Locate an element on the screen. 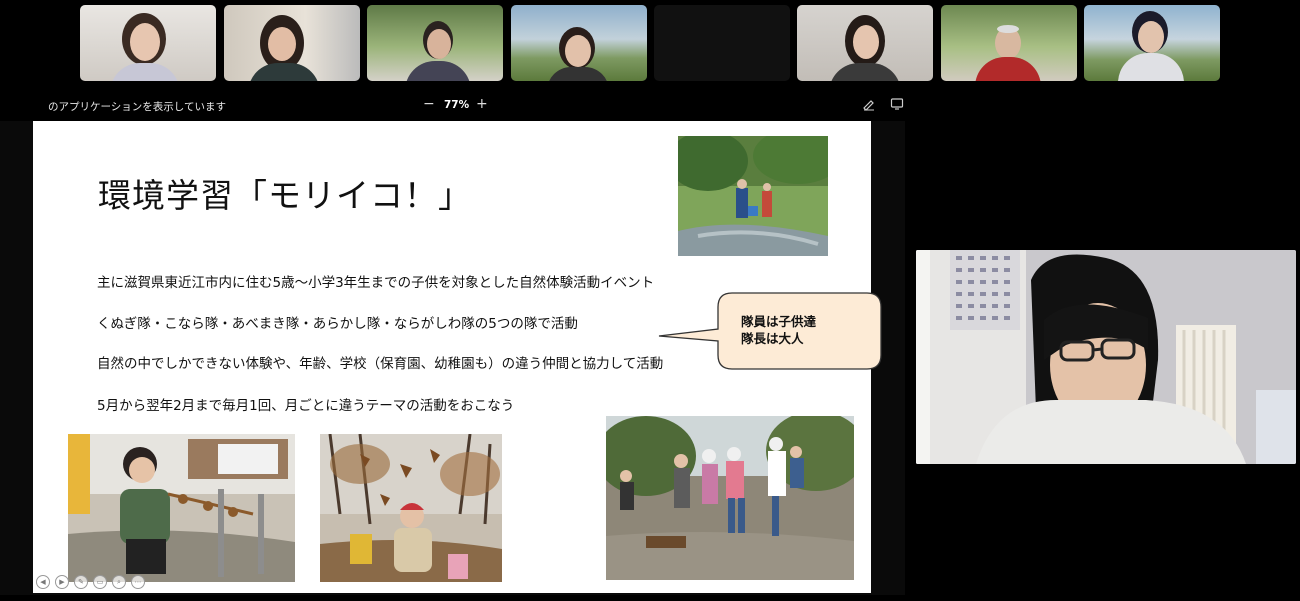  sharing-status-text: のアプリケーションを表示しています is located at coordinates (137, 107).